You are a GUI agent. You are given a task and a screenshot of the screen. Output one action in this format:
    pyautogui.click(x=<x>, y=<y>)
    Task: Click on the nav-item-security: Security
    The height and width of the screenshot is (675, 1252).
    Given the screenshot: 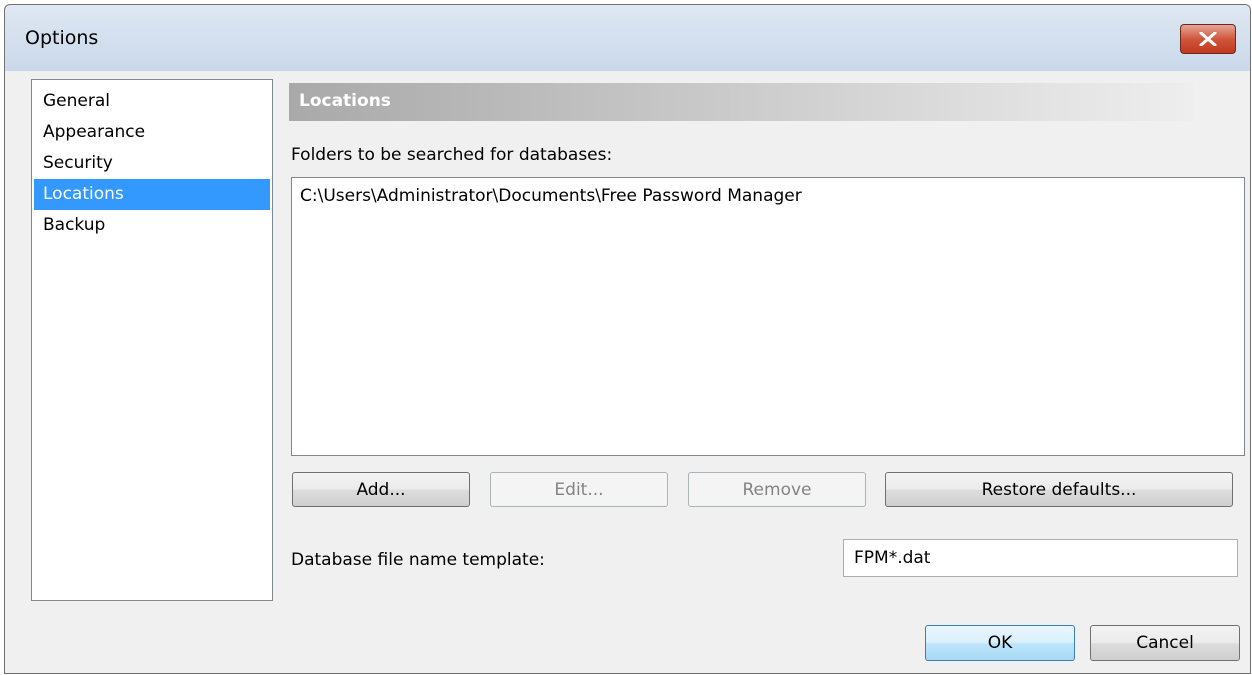 What is the action you would take?
    pyautogui.click(x=152, y=163)
    